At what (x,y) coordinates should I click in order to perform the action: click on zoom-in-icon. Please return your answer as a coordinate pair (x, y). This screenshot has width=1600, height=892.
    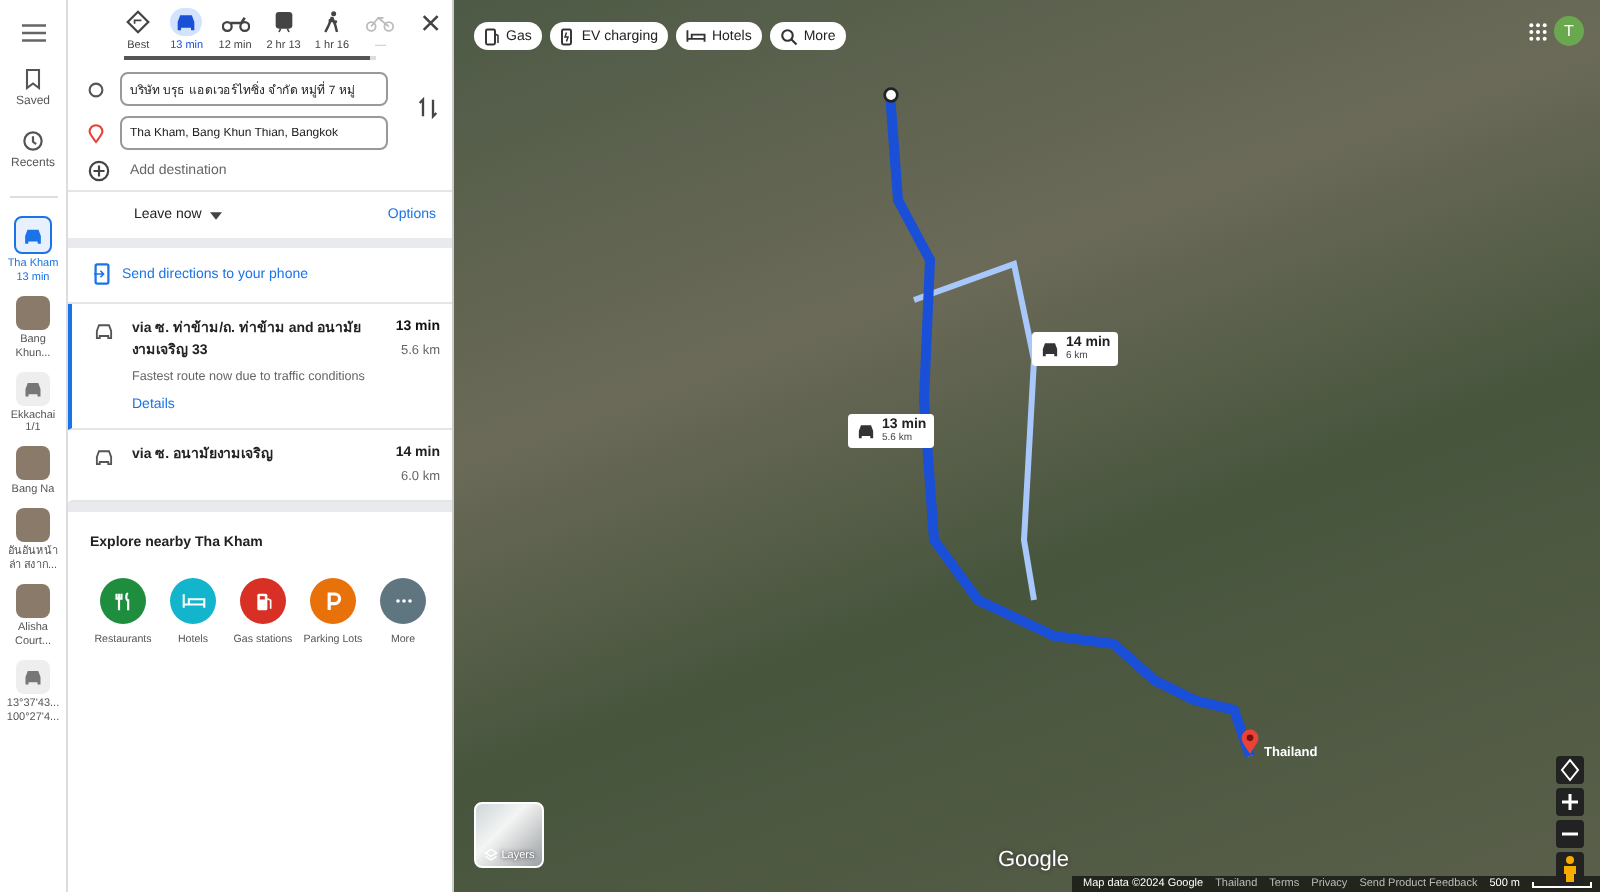
    Looking at the image, I should click on (1570, 802).